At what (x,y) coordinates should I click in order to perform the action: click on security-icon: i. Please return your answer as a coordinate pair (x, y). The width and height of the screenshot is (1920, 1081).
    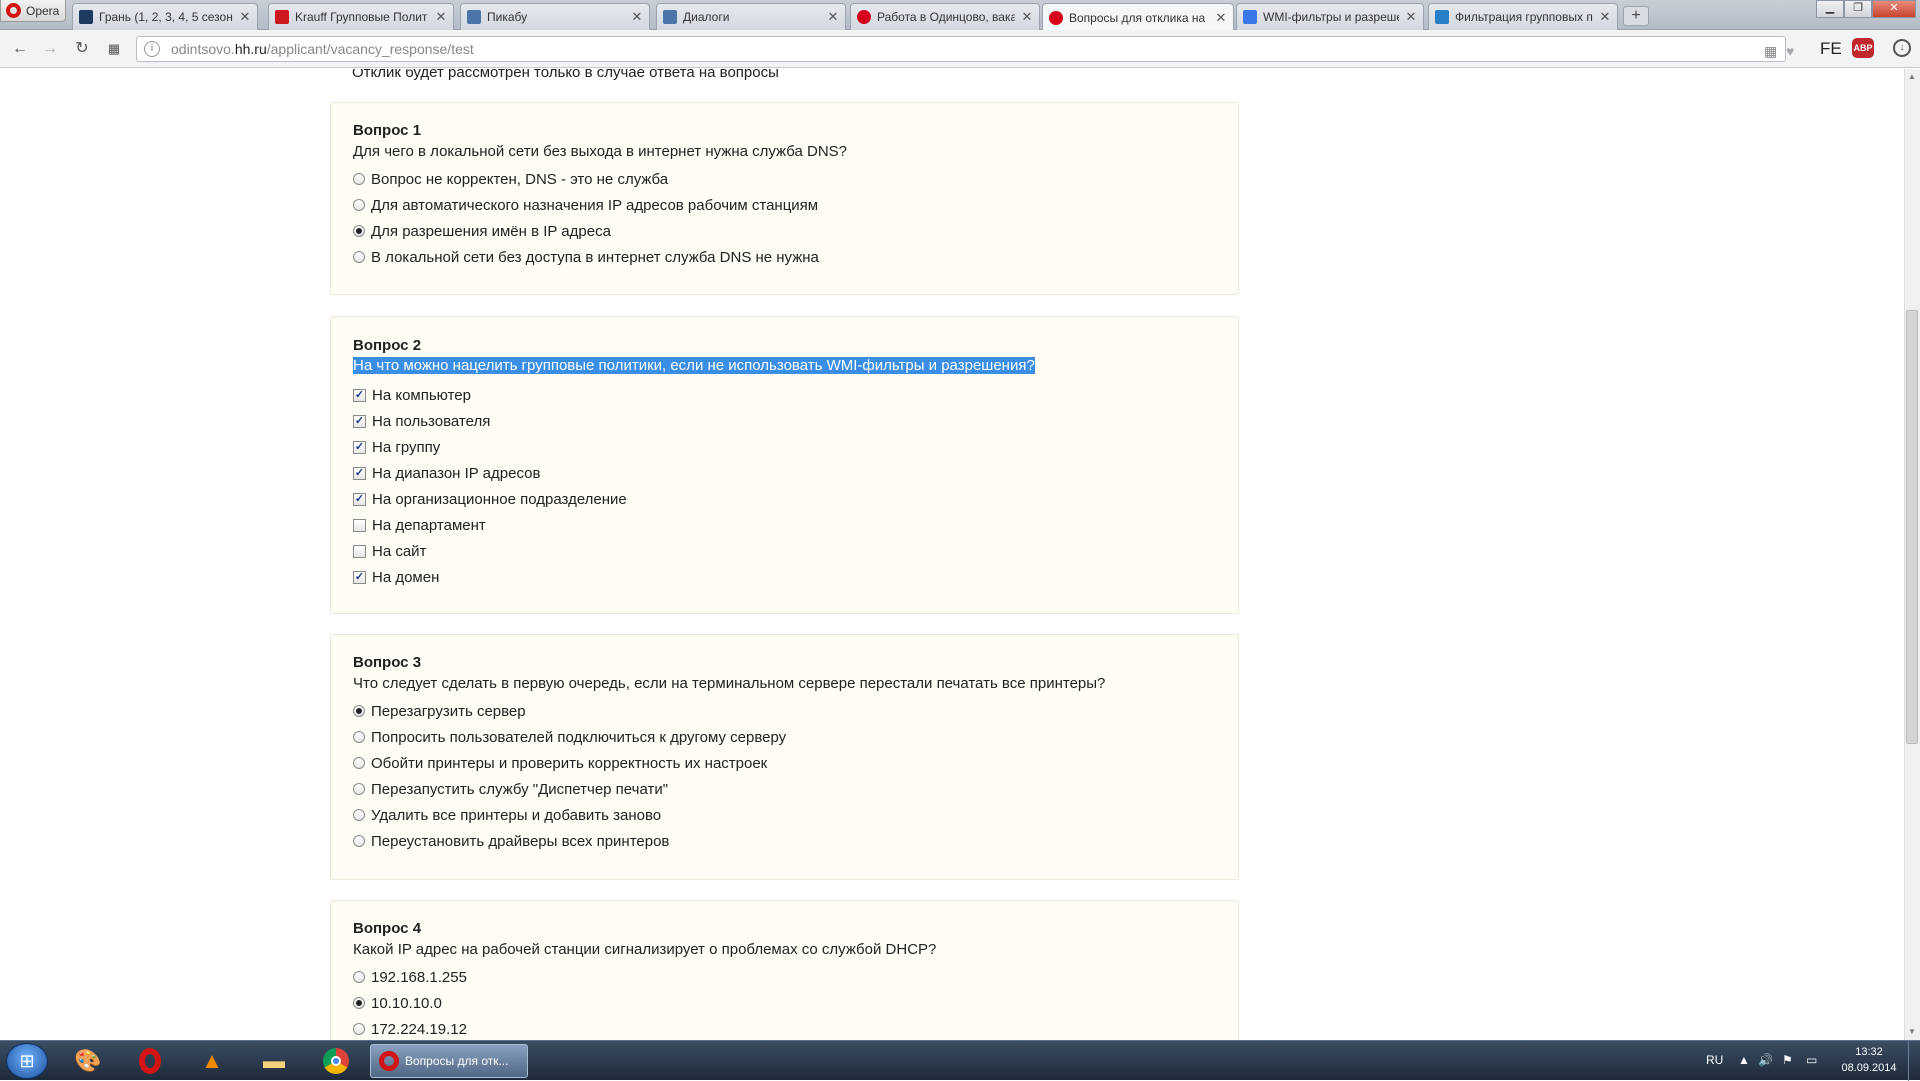
    Looking at the image, I should click on (152, 49).